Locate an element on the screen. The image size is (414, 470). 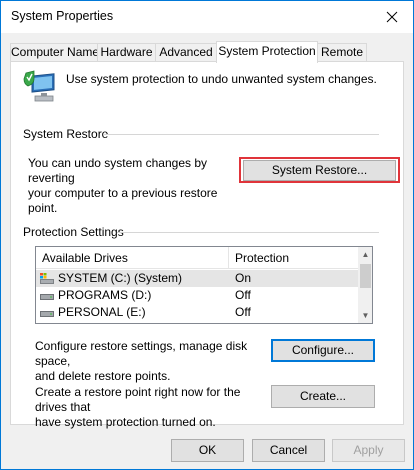
drive-protection-status: On is located at coordinates (243, 278).